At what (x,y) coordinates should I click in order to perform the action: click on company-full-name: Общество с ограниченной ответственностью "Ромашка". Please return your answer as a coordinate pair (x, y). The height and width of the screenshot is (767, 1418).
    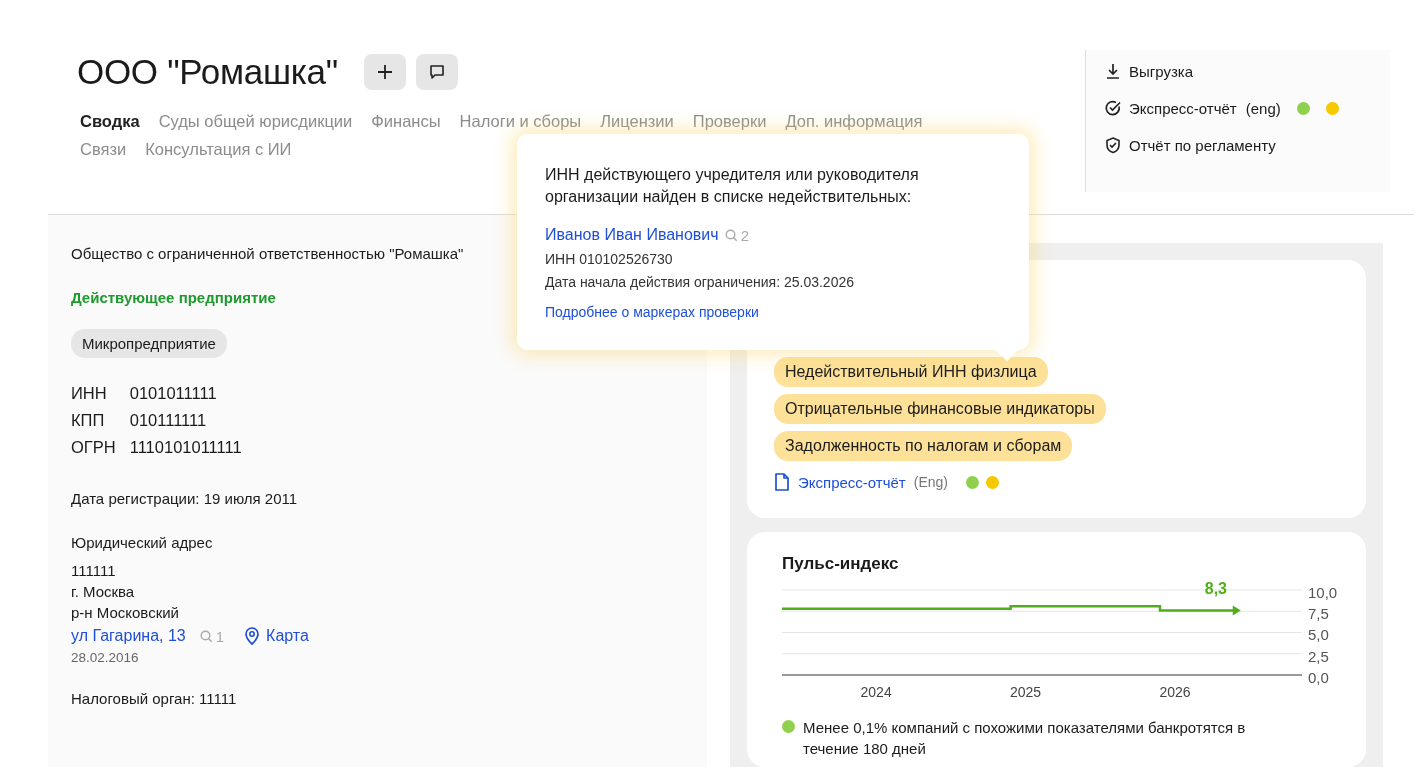
    Looking at the image, I should click on (267, 253).